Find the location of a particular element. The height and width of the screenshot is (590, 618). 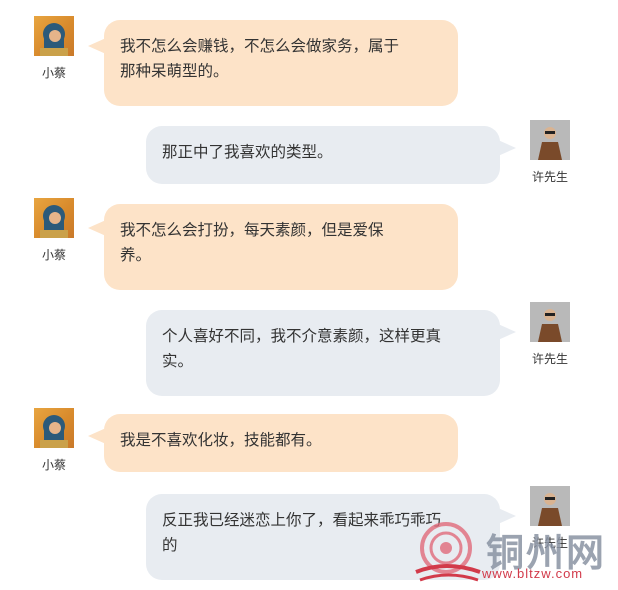

message-line: 那正中了我喜欢的类型。 is located at coordinates (247, 152).